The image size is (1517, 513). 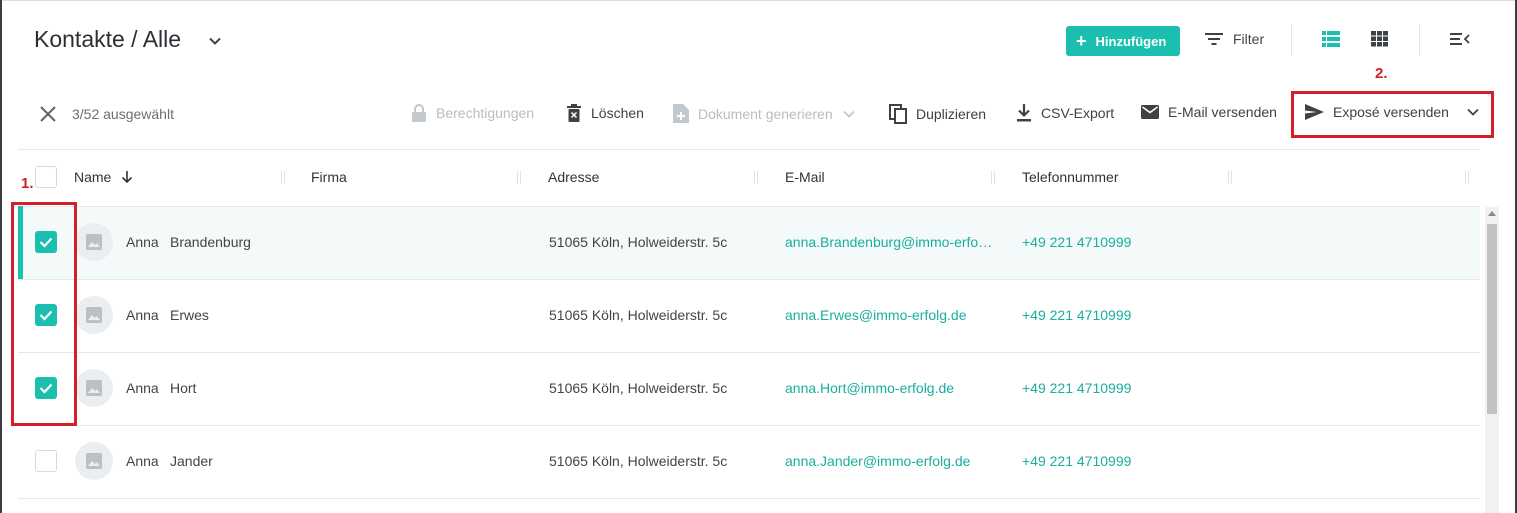 I want to click on csv-export-button: CSV-Export, so click(x=1065, y=113).